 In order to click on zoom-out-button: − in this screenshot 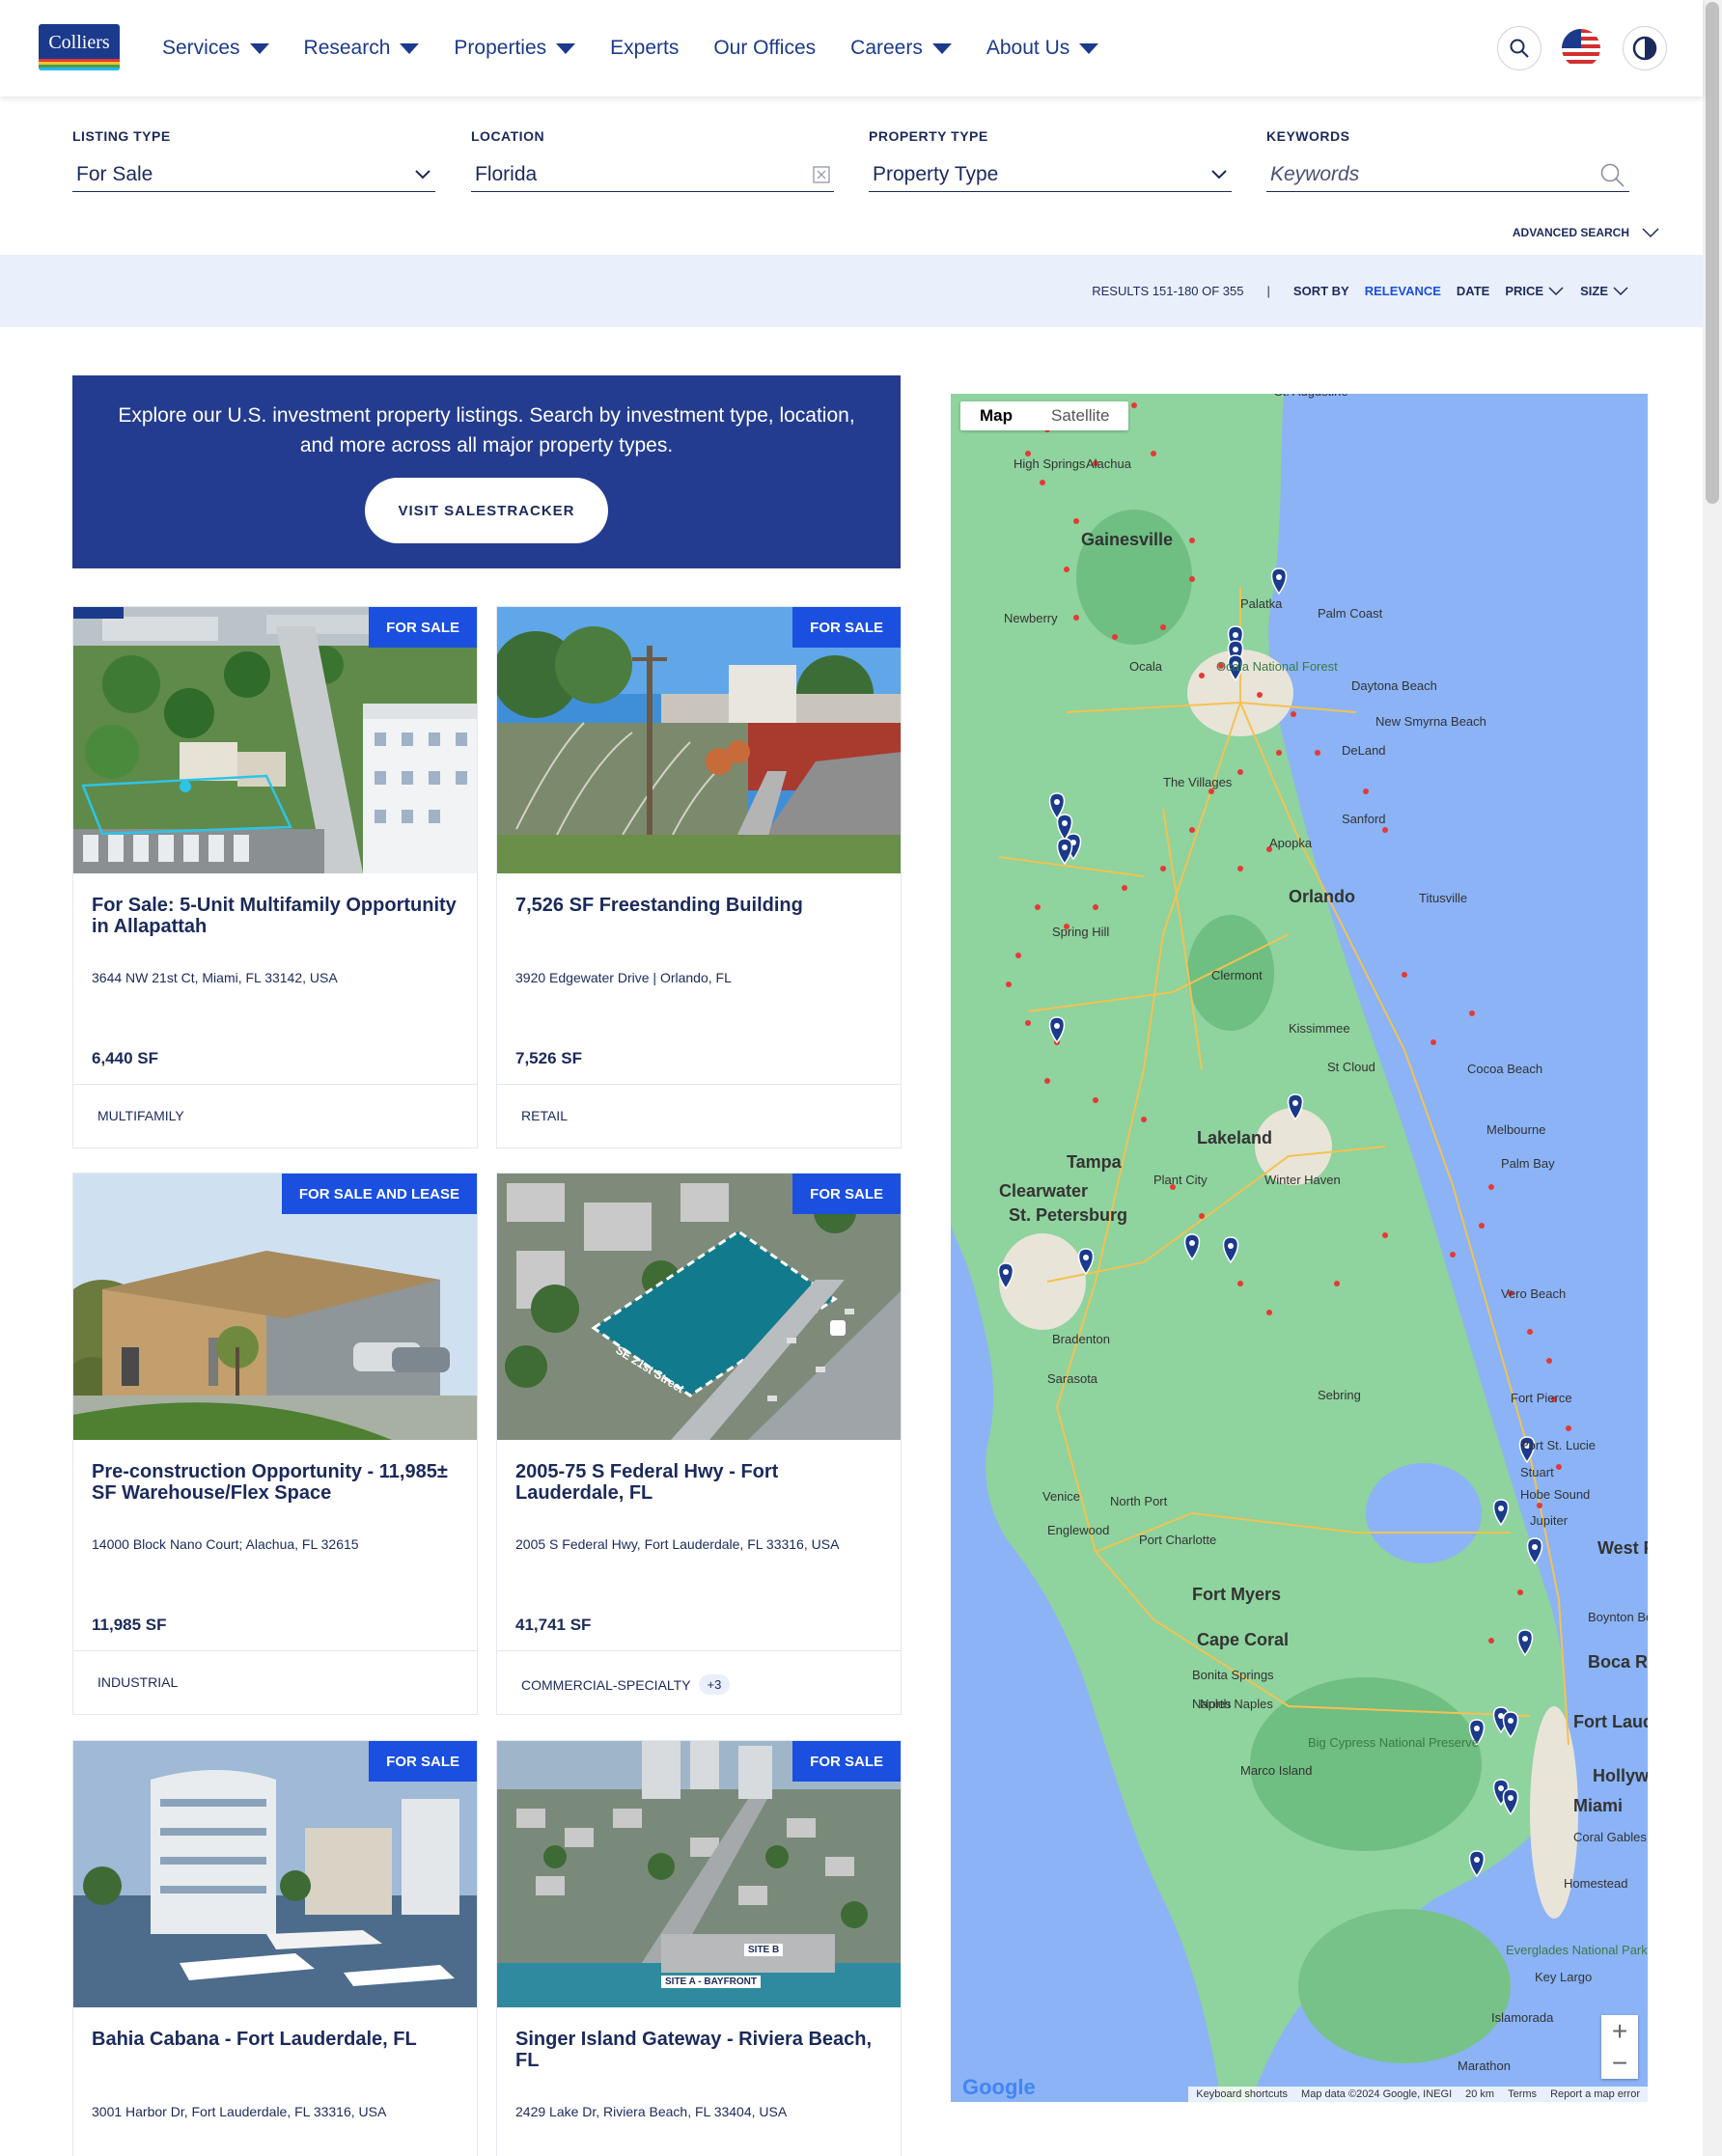, I will do `click(1619, 2063)`.